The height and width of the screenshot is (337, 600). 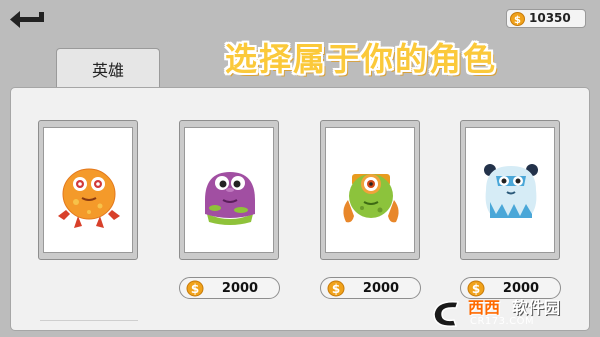 What do you see at coordinates (371, 198) in the screenshot?
I see `green-cyclops-monster-image` at bounding box center [371, 198].